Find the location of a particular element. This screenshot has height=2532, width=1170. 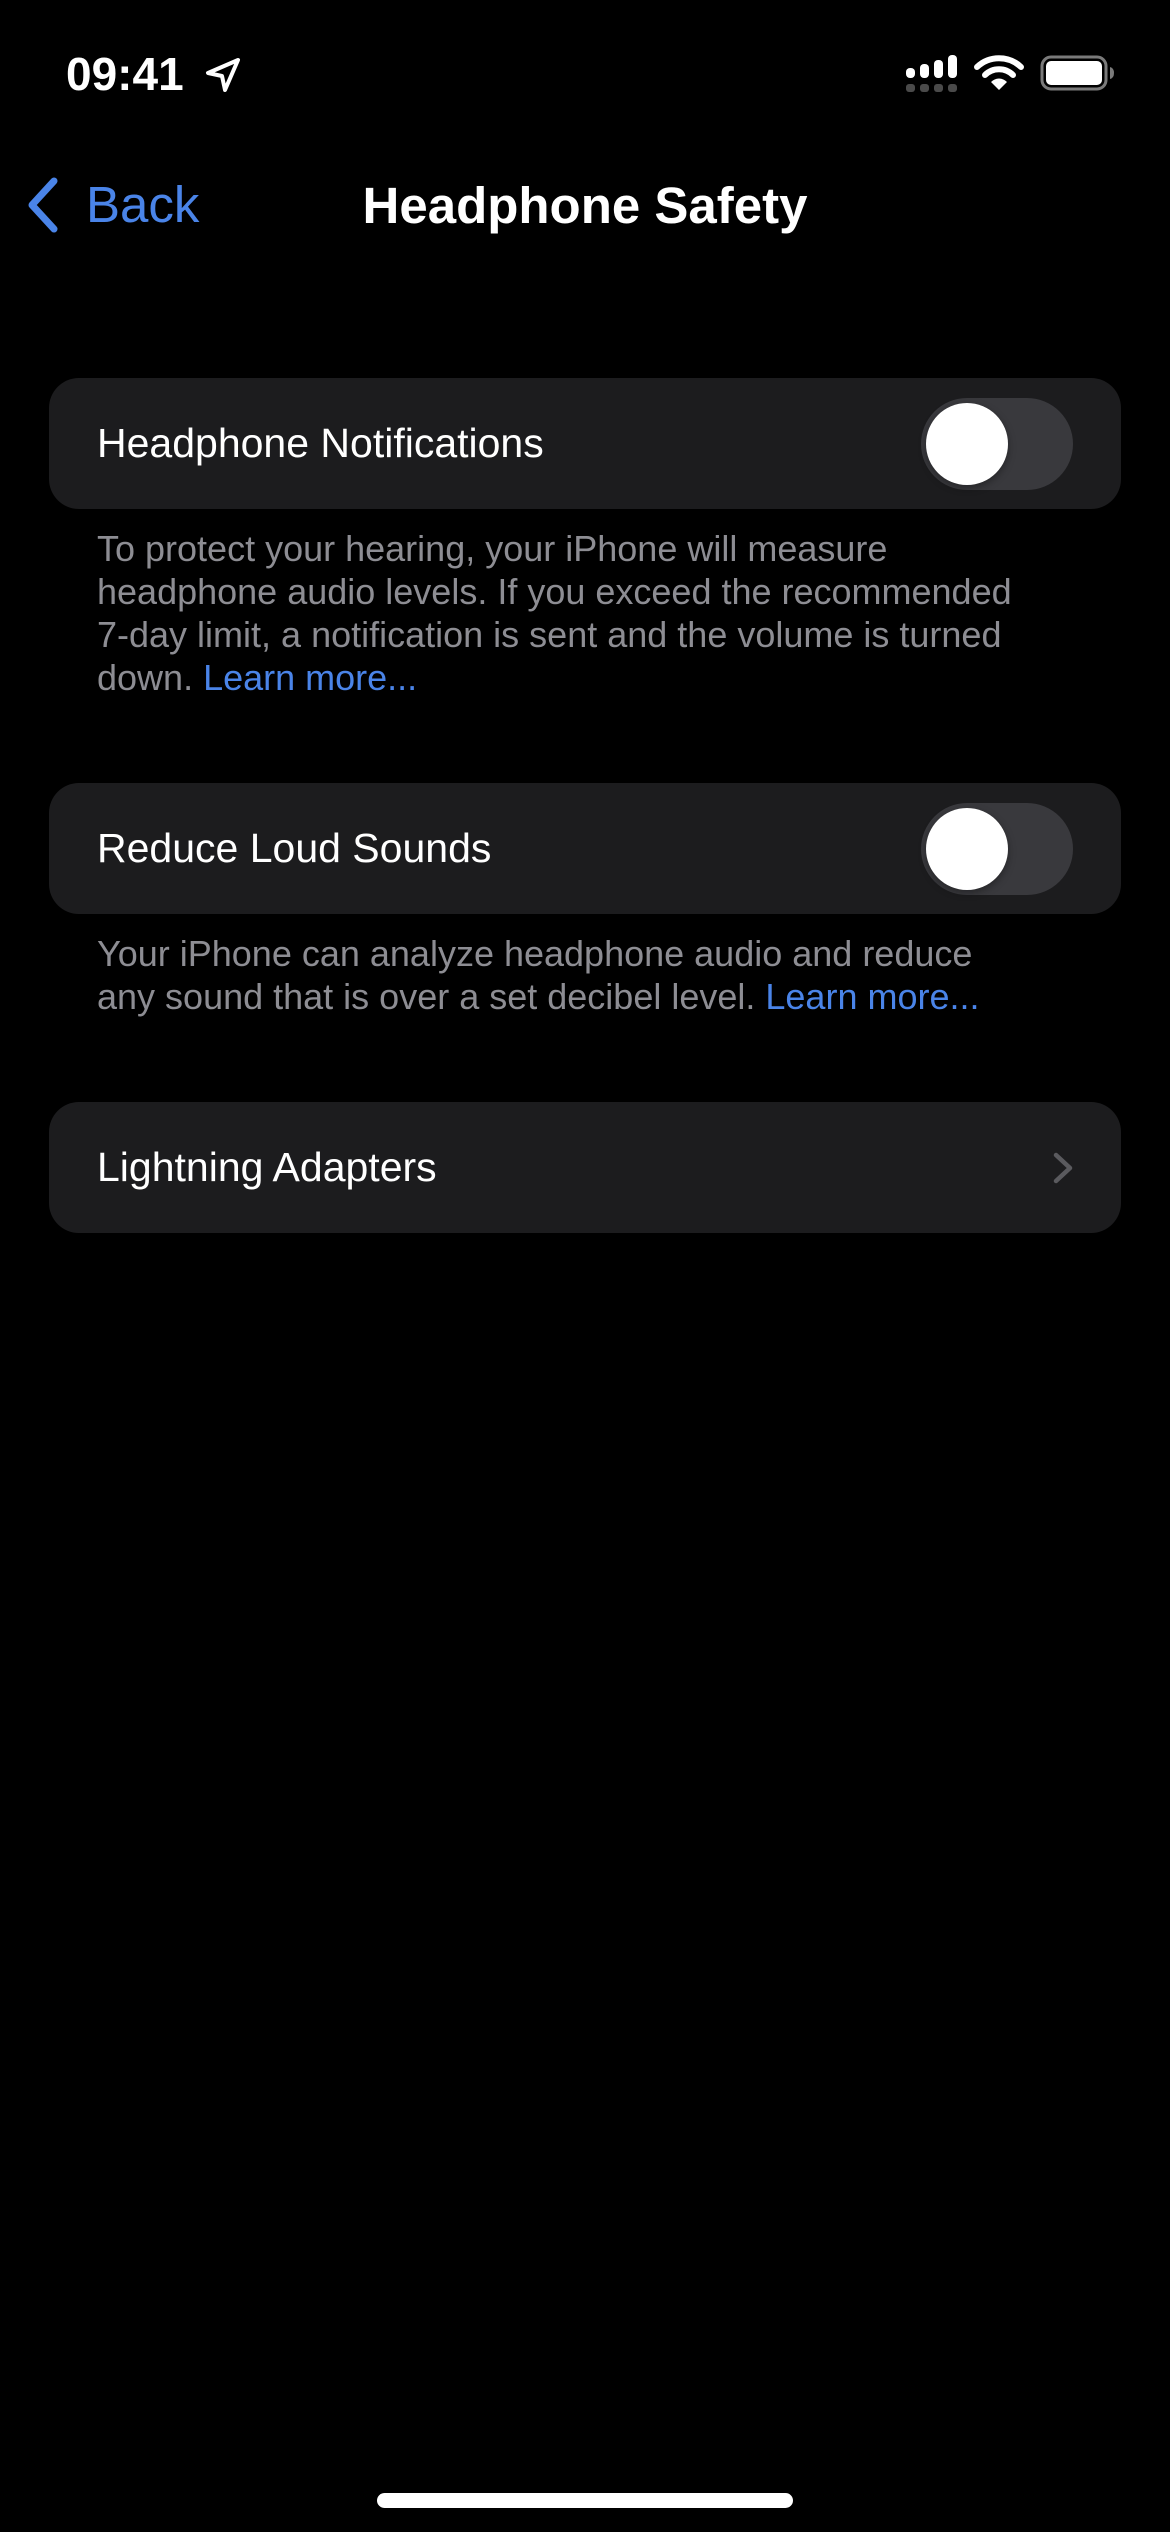

chevron-left-icon is located at coordinates (43, 205).